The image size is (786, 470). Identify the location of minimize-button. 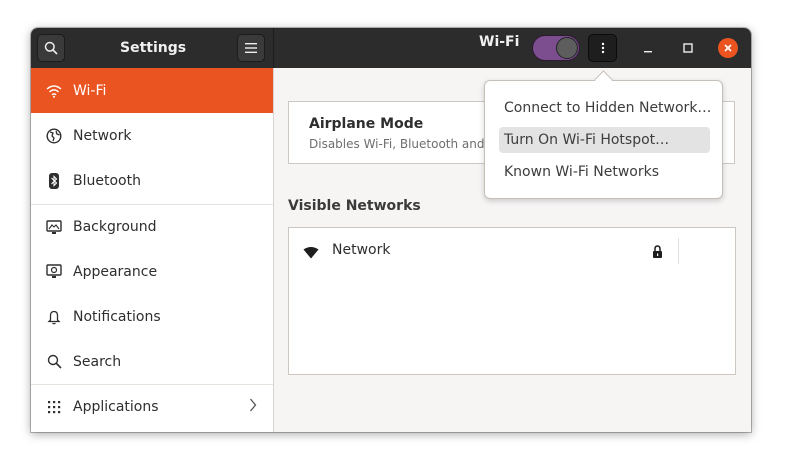
(648, 48).